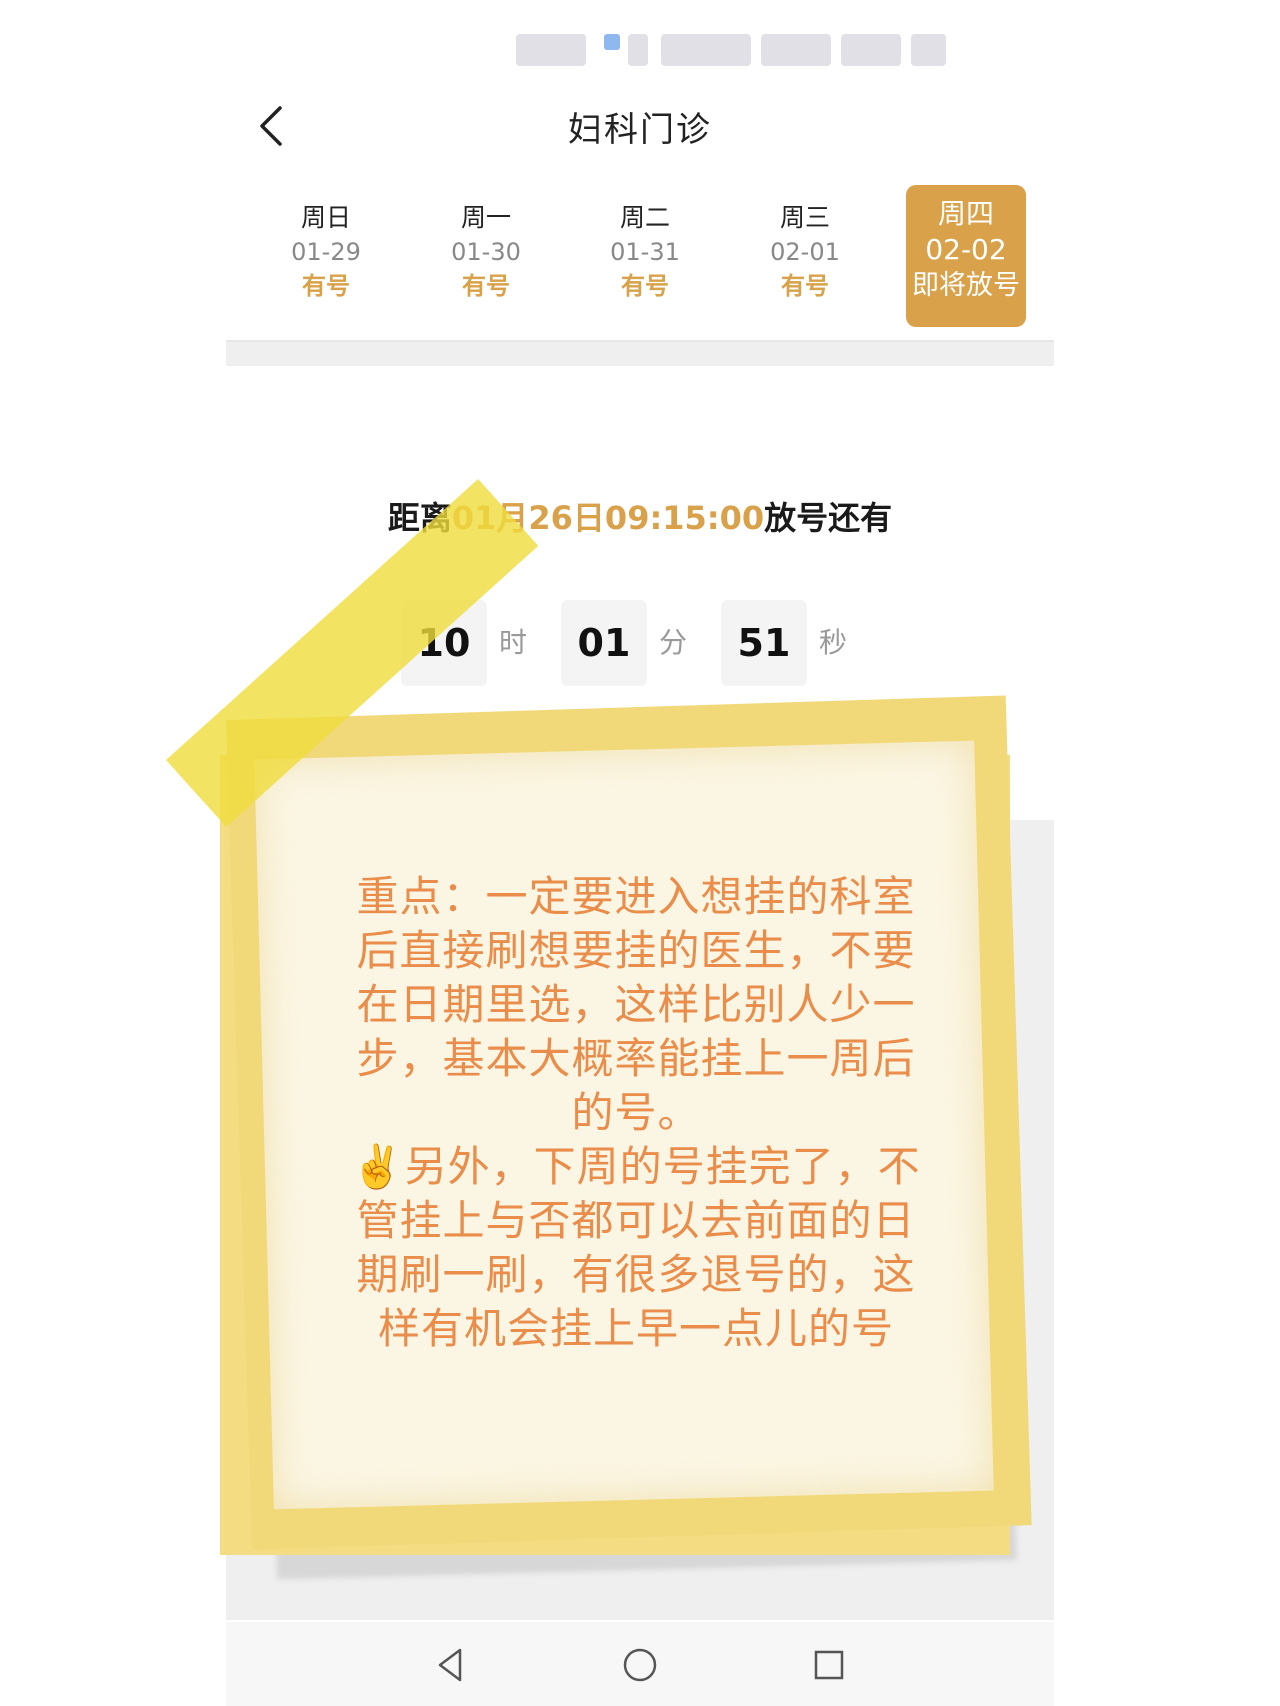 The image size is (1280, 1706). I want to click on square-recents-icon, so click(829, 1665).